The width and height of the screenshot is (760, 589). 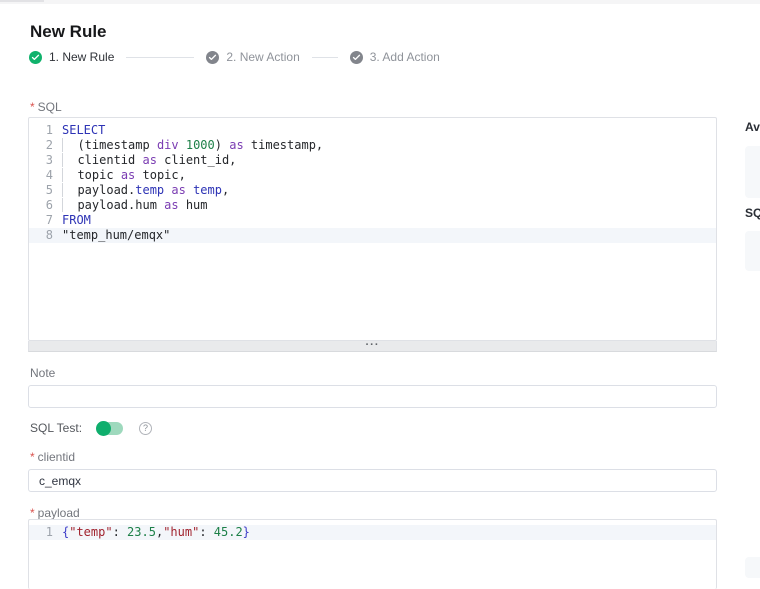 I want to click on toggle-knob, so click(x=104, y=428).